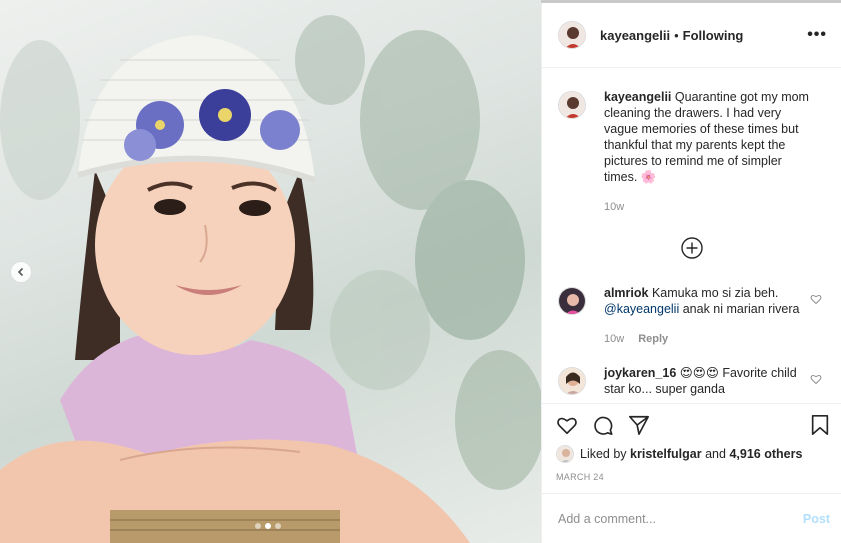 The height and width of the screenshot is (543, 841). What do you see at coordinates (693, 477) in the screenshot?
I see `post-date: MARCH 24` at bounding box center [693, 477].